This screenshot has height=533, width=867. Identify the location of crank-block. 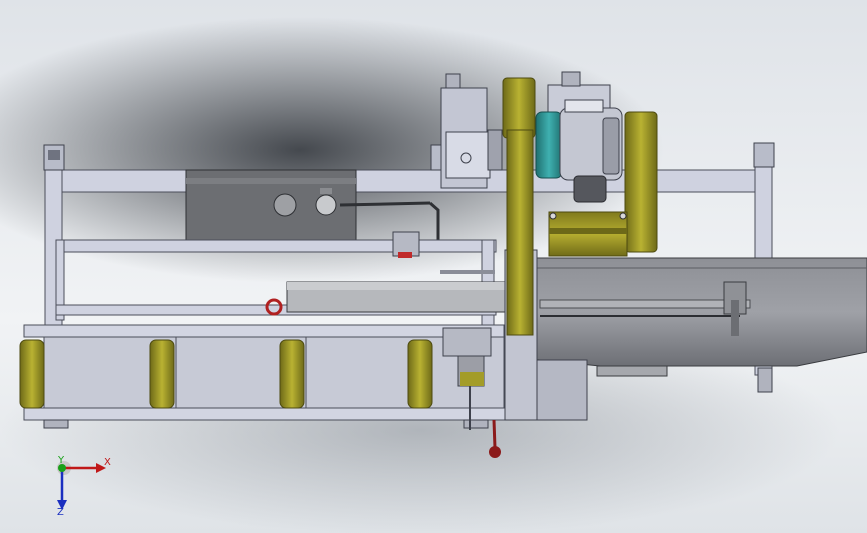
(588, 234).